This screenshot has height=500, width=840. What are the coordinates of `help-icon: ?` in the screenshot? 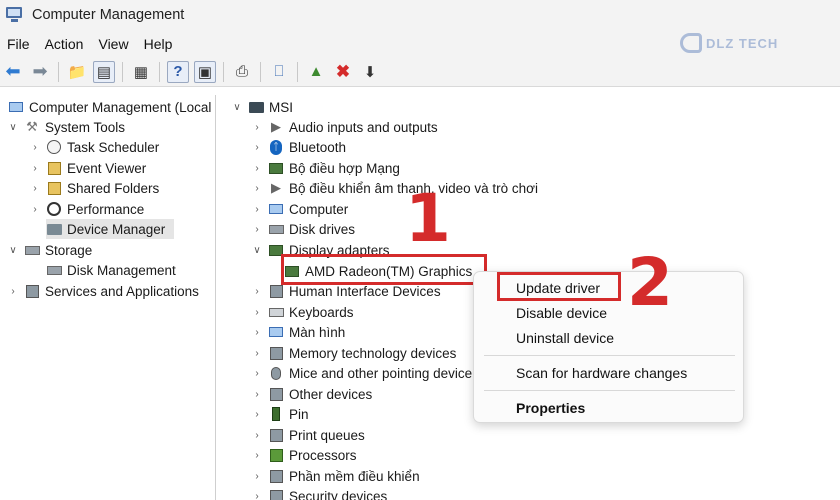 It's located at (178, 71).